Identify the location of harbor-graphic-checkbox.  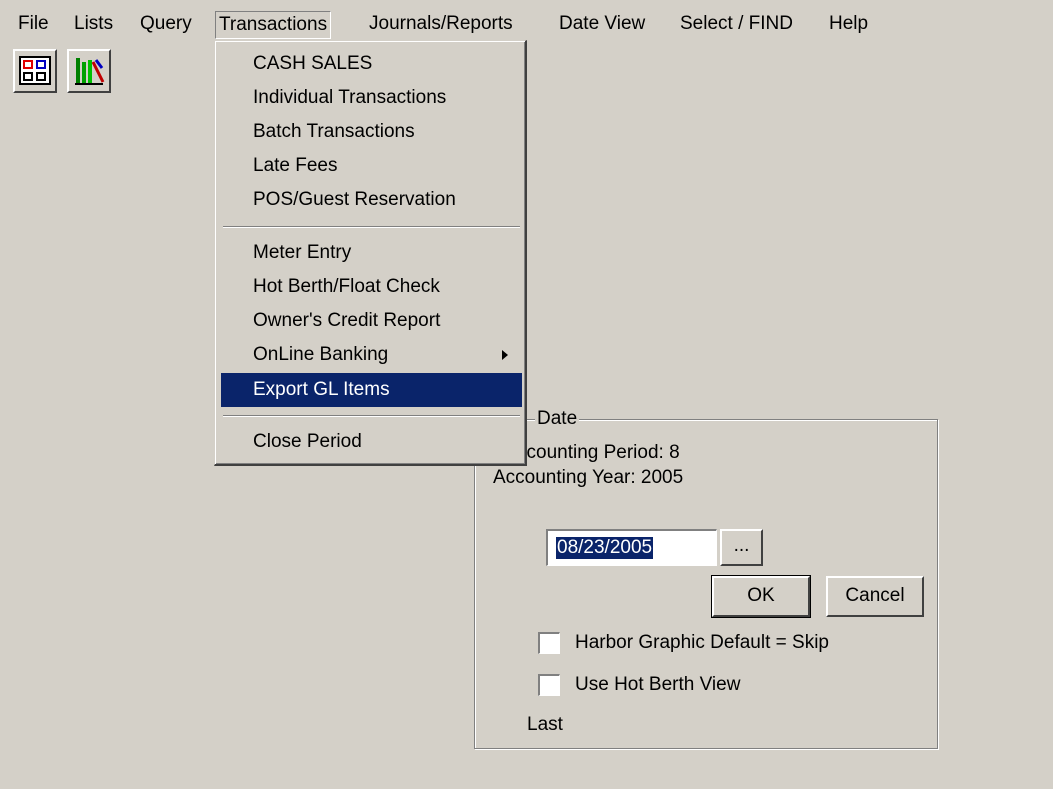
(549, 643).